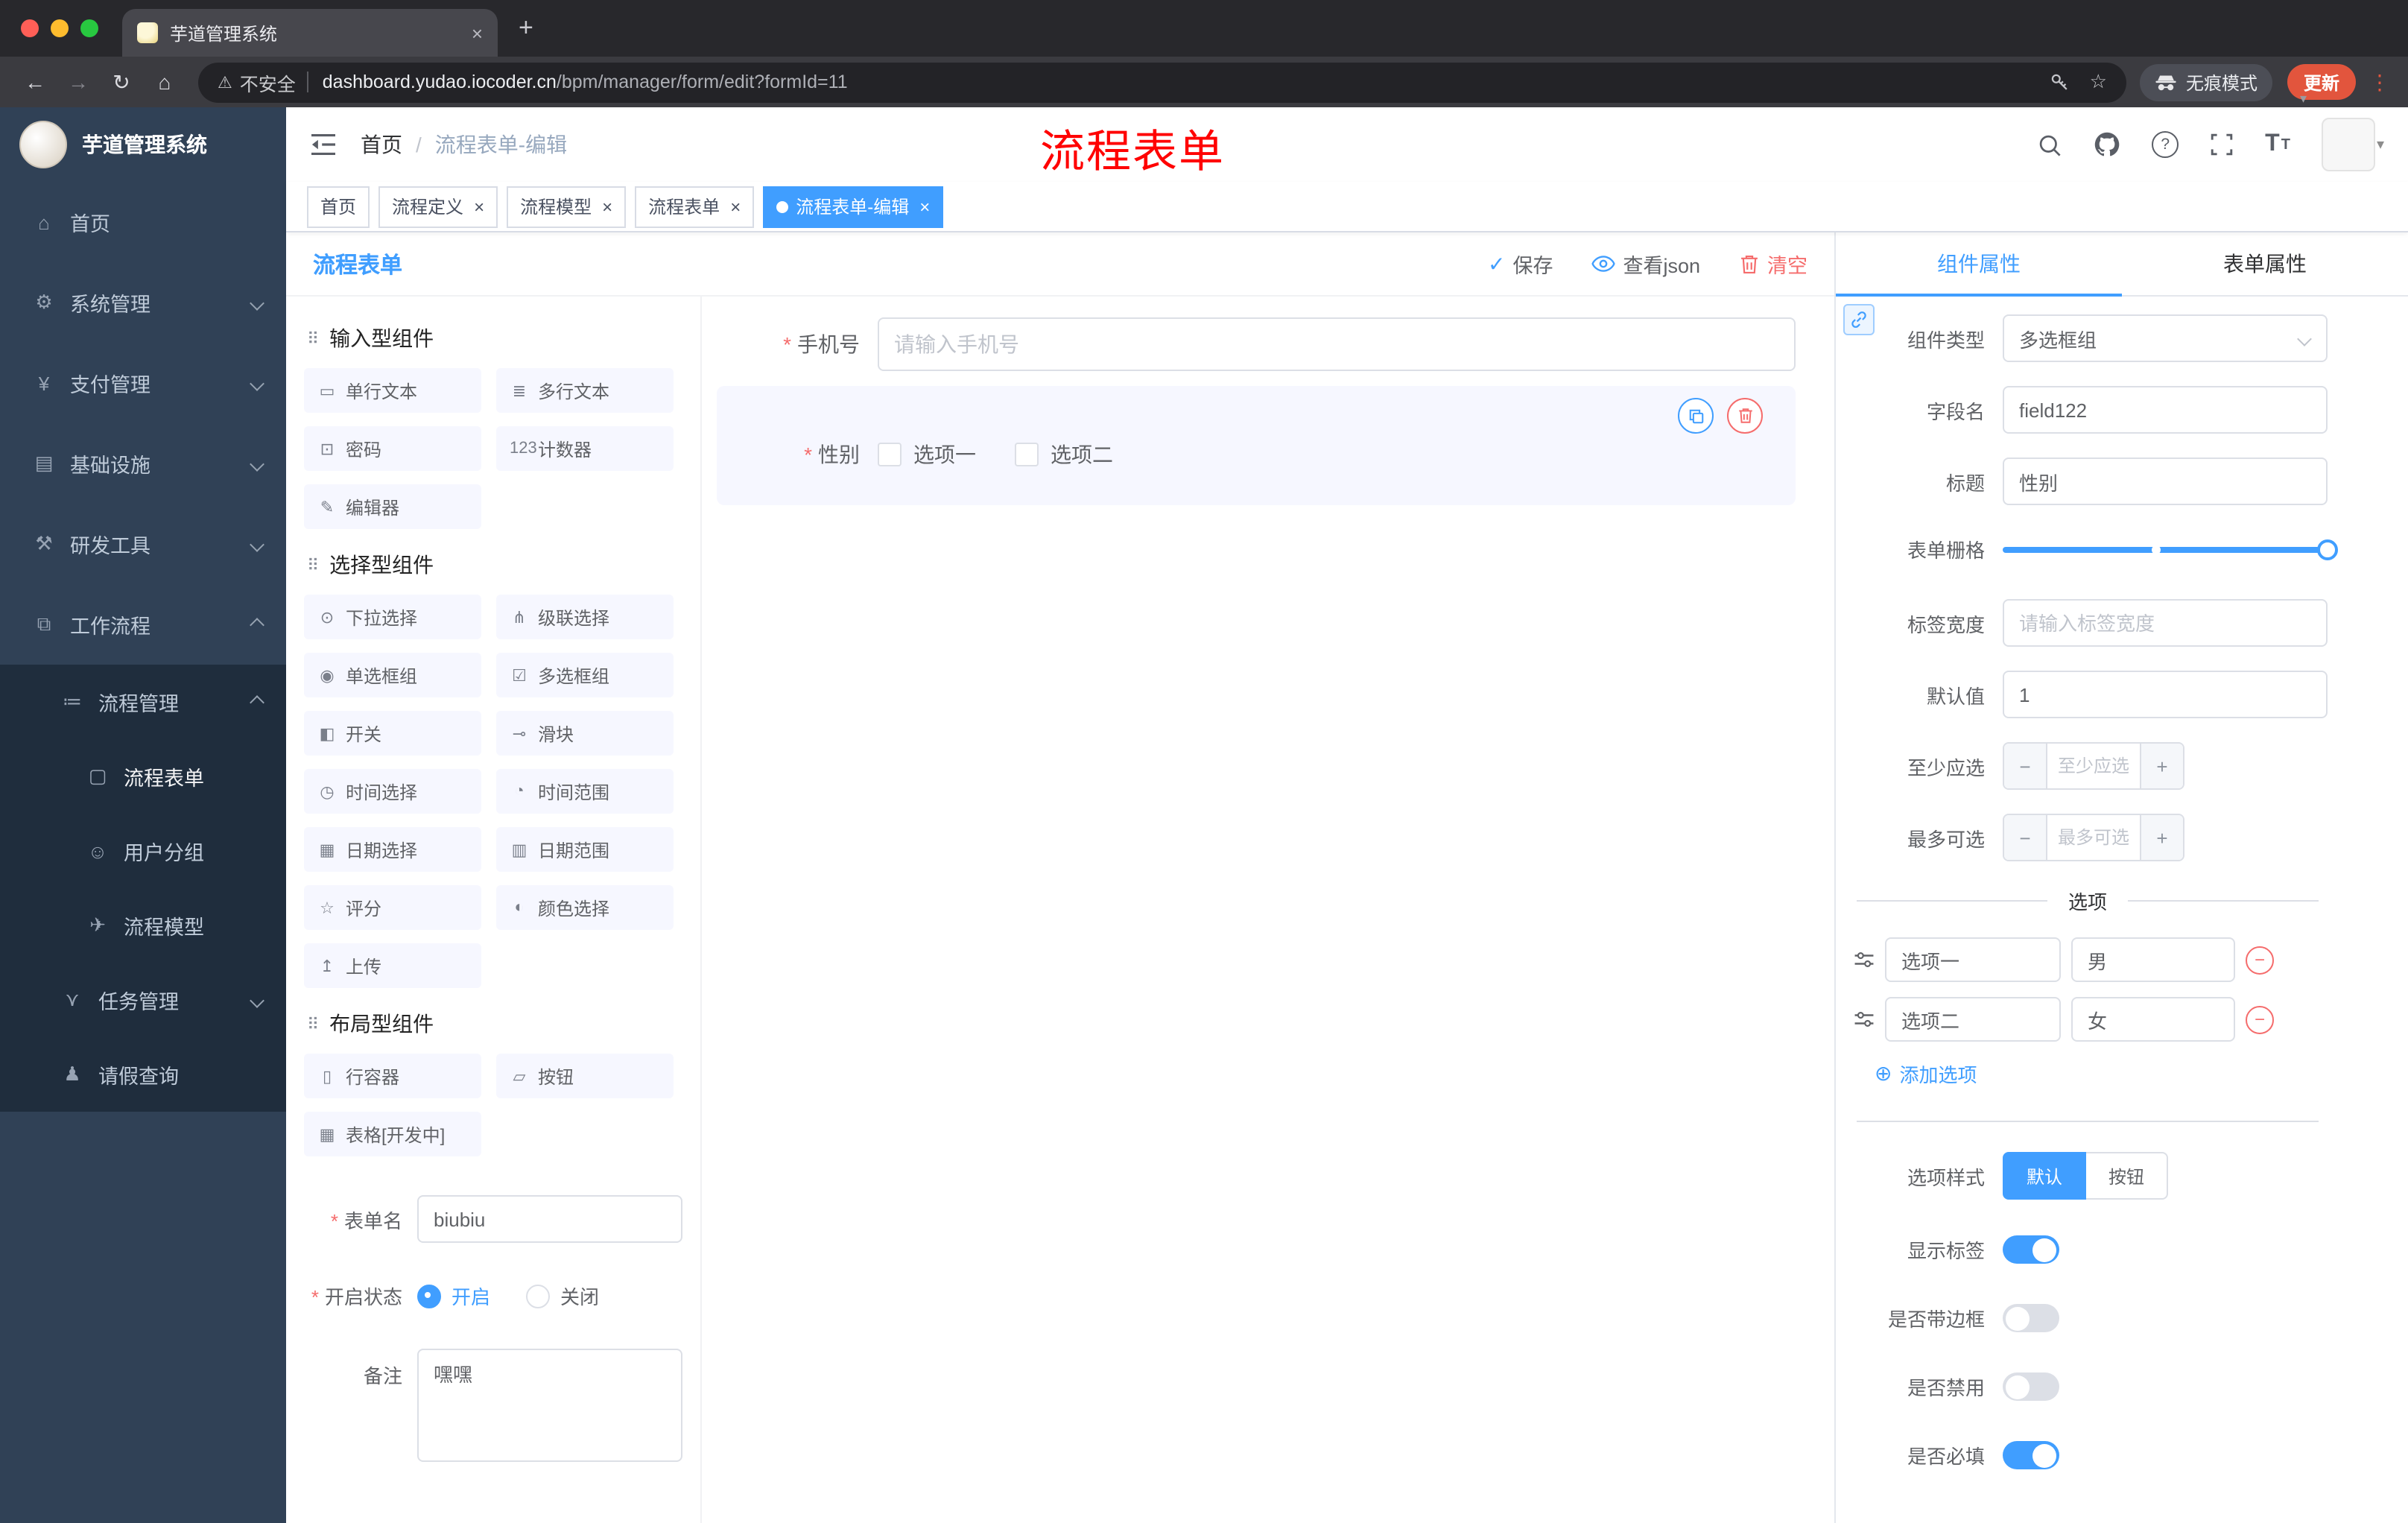 This screenshot has height=1523, width=2408. What do you see at coordinates (2161, 838) in the screenshot?
I see `max-increase-button: +` at bounding box center [2161, 838].